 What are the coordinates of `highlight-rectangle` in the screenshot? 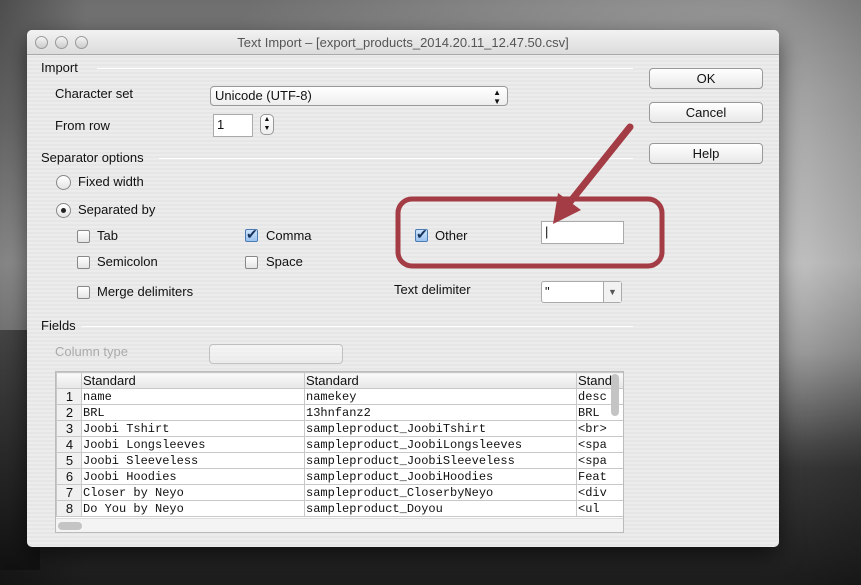 It's located at (530, 232).